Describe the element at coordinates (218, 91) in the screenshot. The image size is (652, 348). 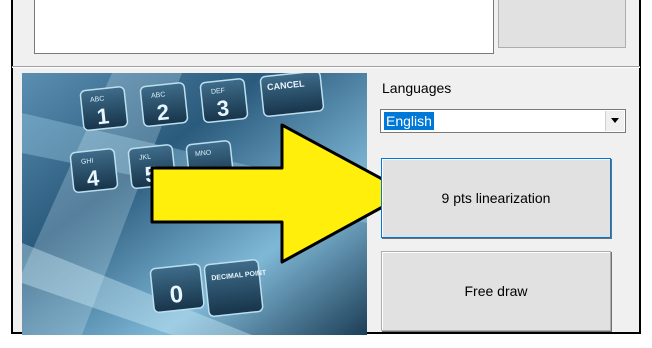
I see `key-caption: DEF` at that location.